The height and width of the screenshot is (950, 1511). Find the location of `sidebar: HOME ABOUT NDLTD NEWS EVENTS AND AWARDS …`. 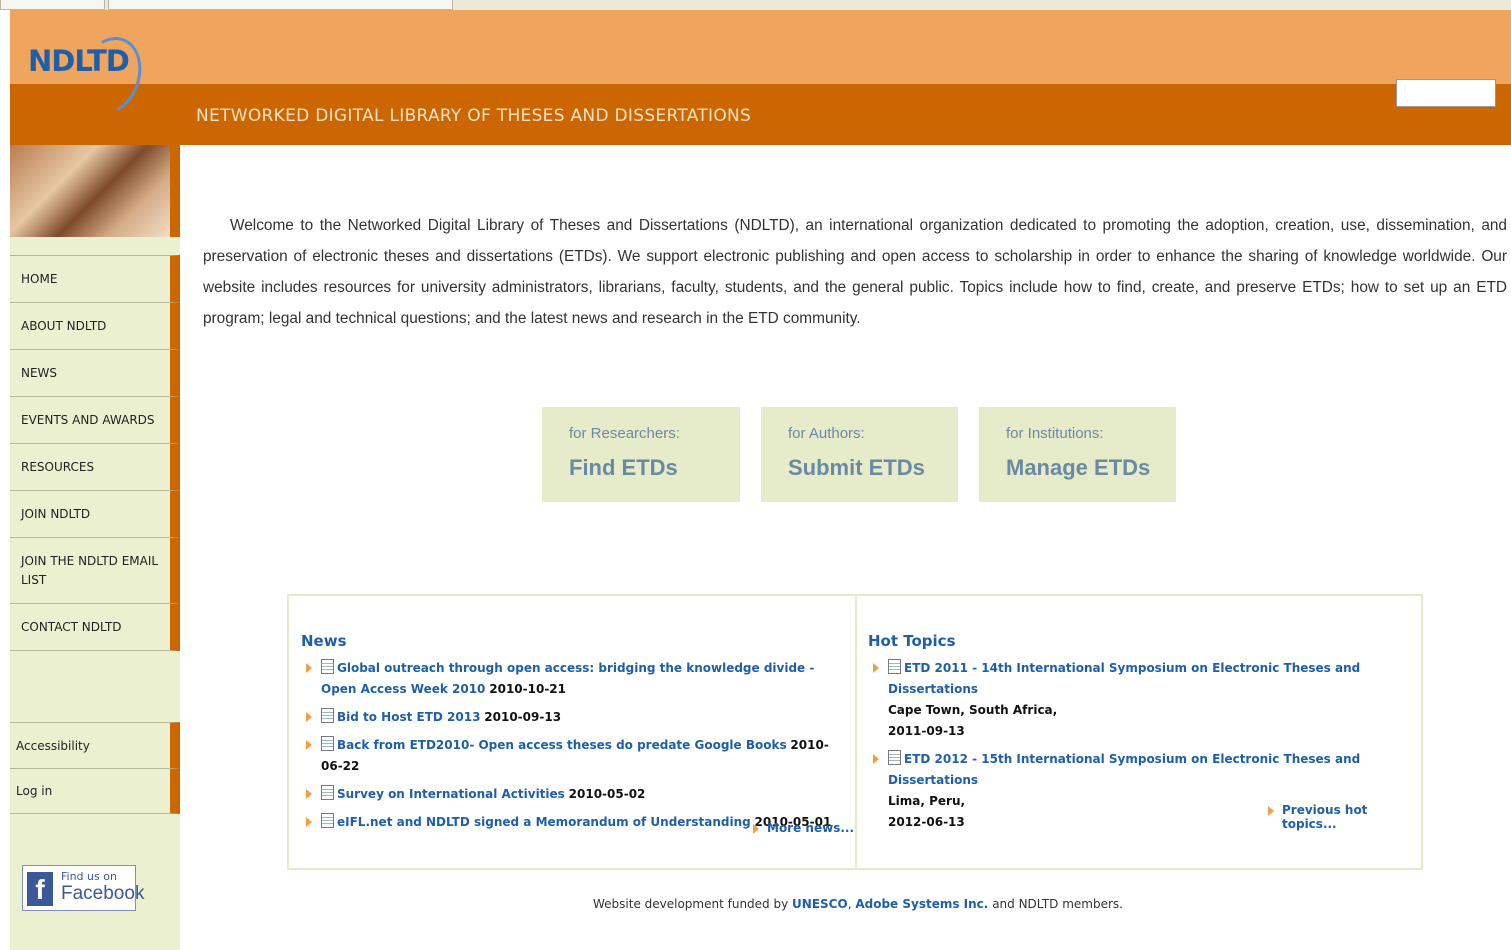

sidebar: HOME ABOUT NDLTD NEWS EVENTS AND AWARDS … is located at coordinates (95, 547).